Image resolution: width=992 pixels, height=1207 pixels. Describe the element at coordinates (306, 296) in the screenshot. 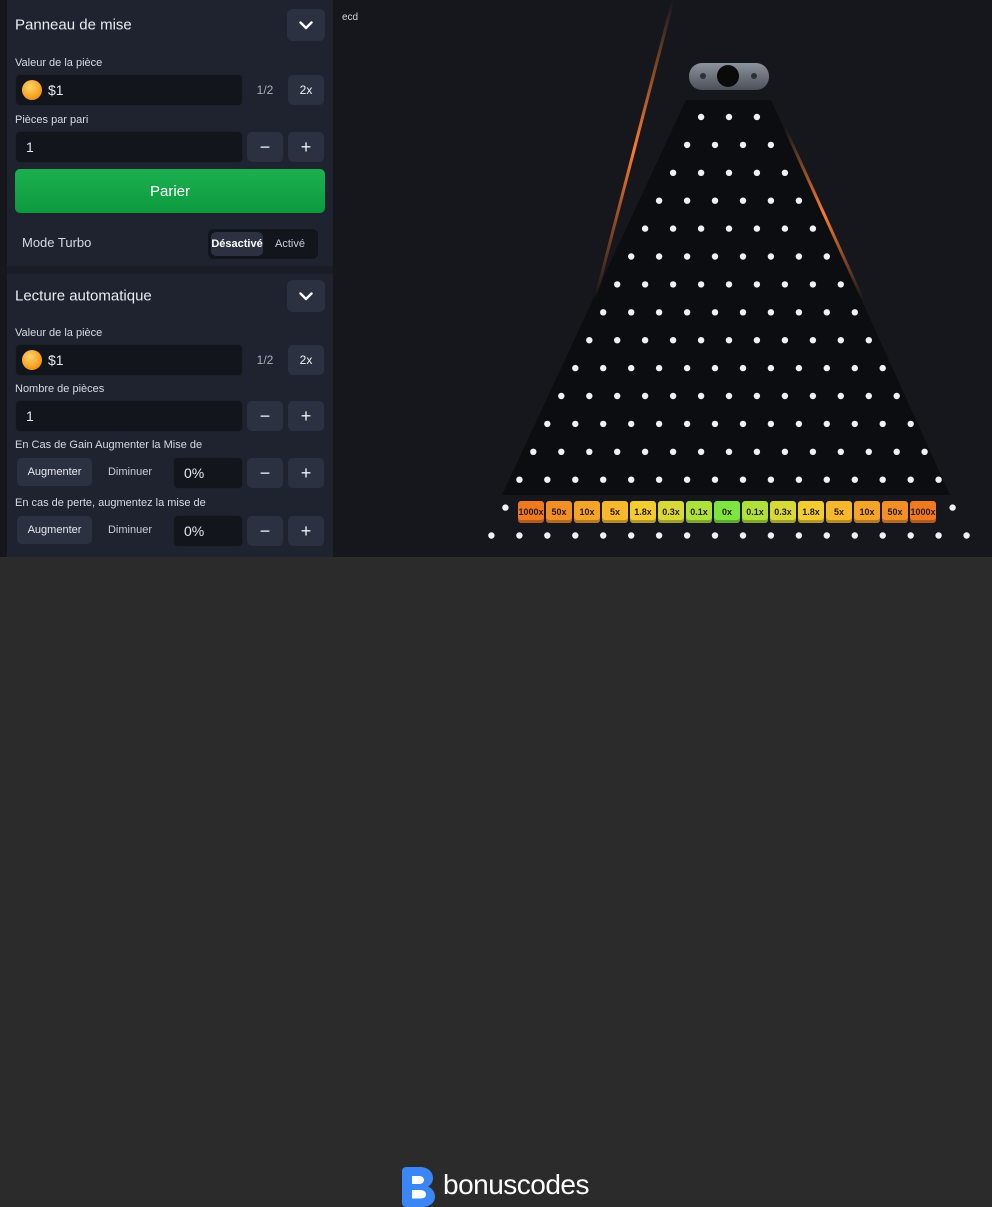

I see `collapse-autoplay-button` at that location.